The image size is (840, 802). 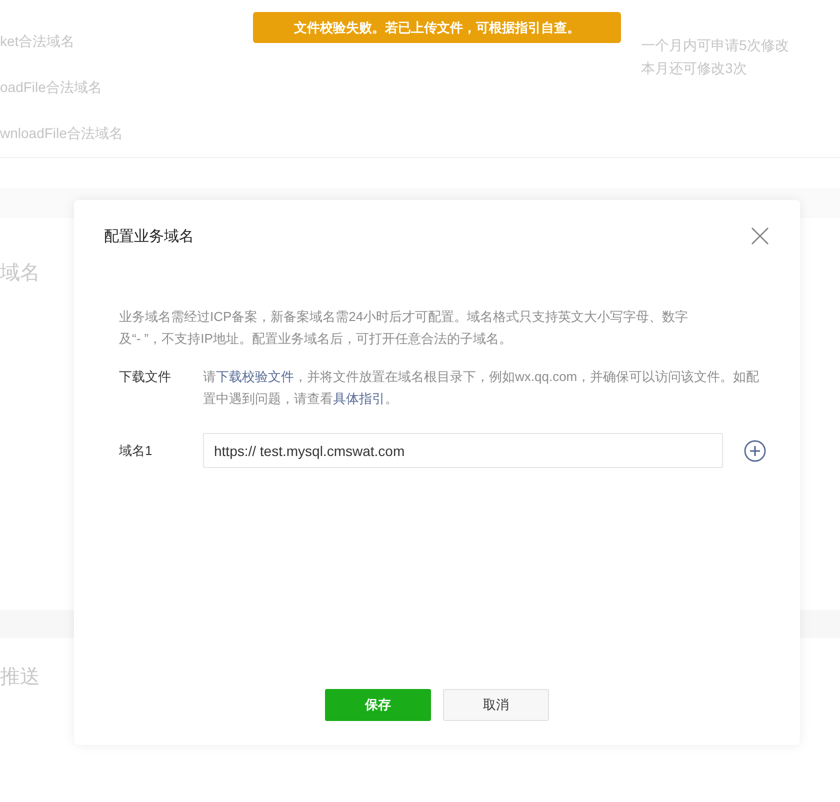 What do you see at coordinates (378, 705) in the screenshot?
I see `save-button: 保存` at bounding box center [378, 705].